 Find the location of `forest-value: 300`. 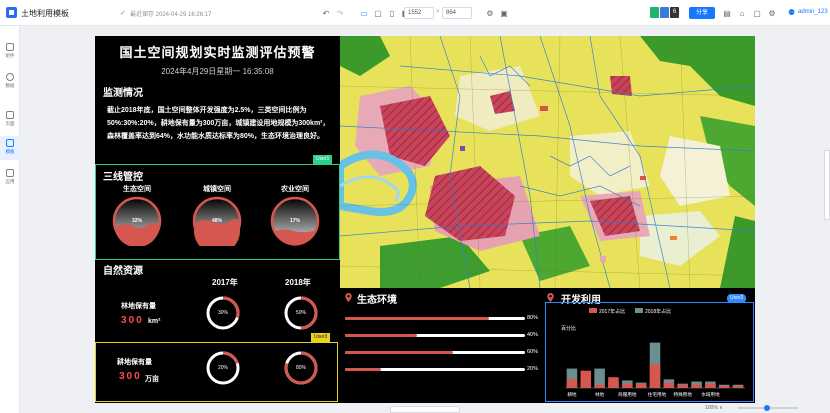

forest-value: 300 is located at coordinates (132, 320).